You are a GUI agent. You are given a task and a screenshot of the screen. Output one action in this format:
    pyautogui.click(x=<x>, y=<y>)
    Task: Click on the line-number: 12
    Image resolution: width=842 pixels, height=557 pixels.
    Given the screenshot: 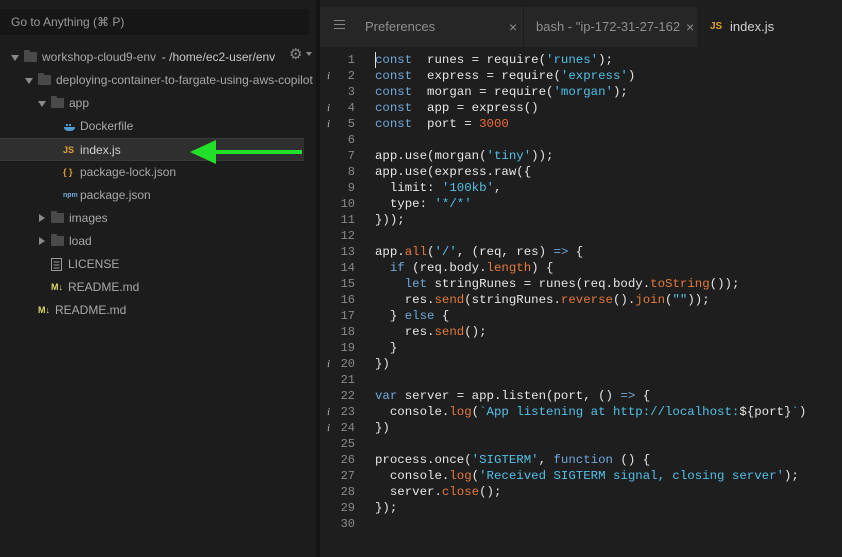 What is the action you would take?
    pyautogui.click(x=347, y=236)
    